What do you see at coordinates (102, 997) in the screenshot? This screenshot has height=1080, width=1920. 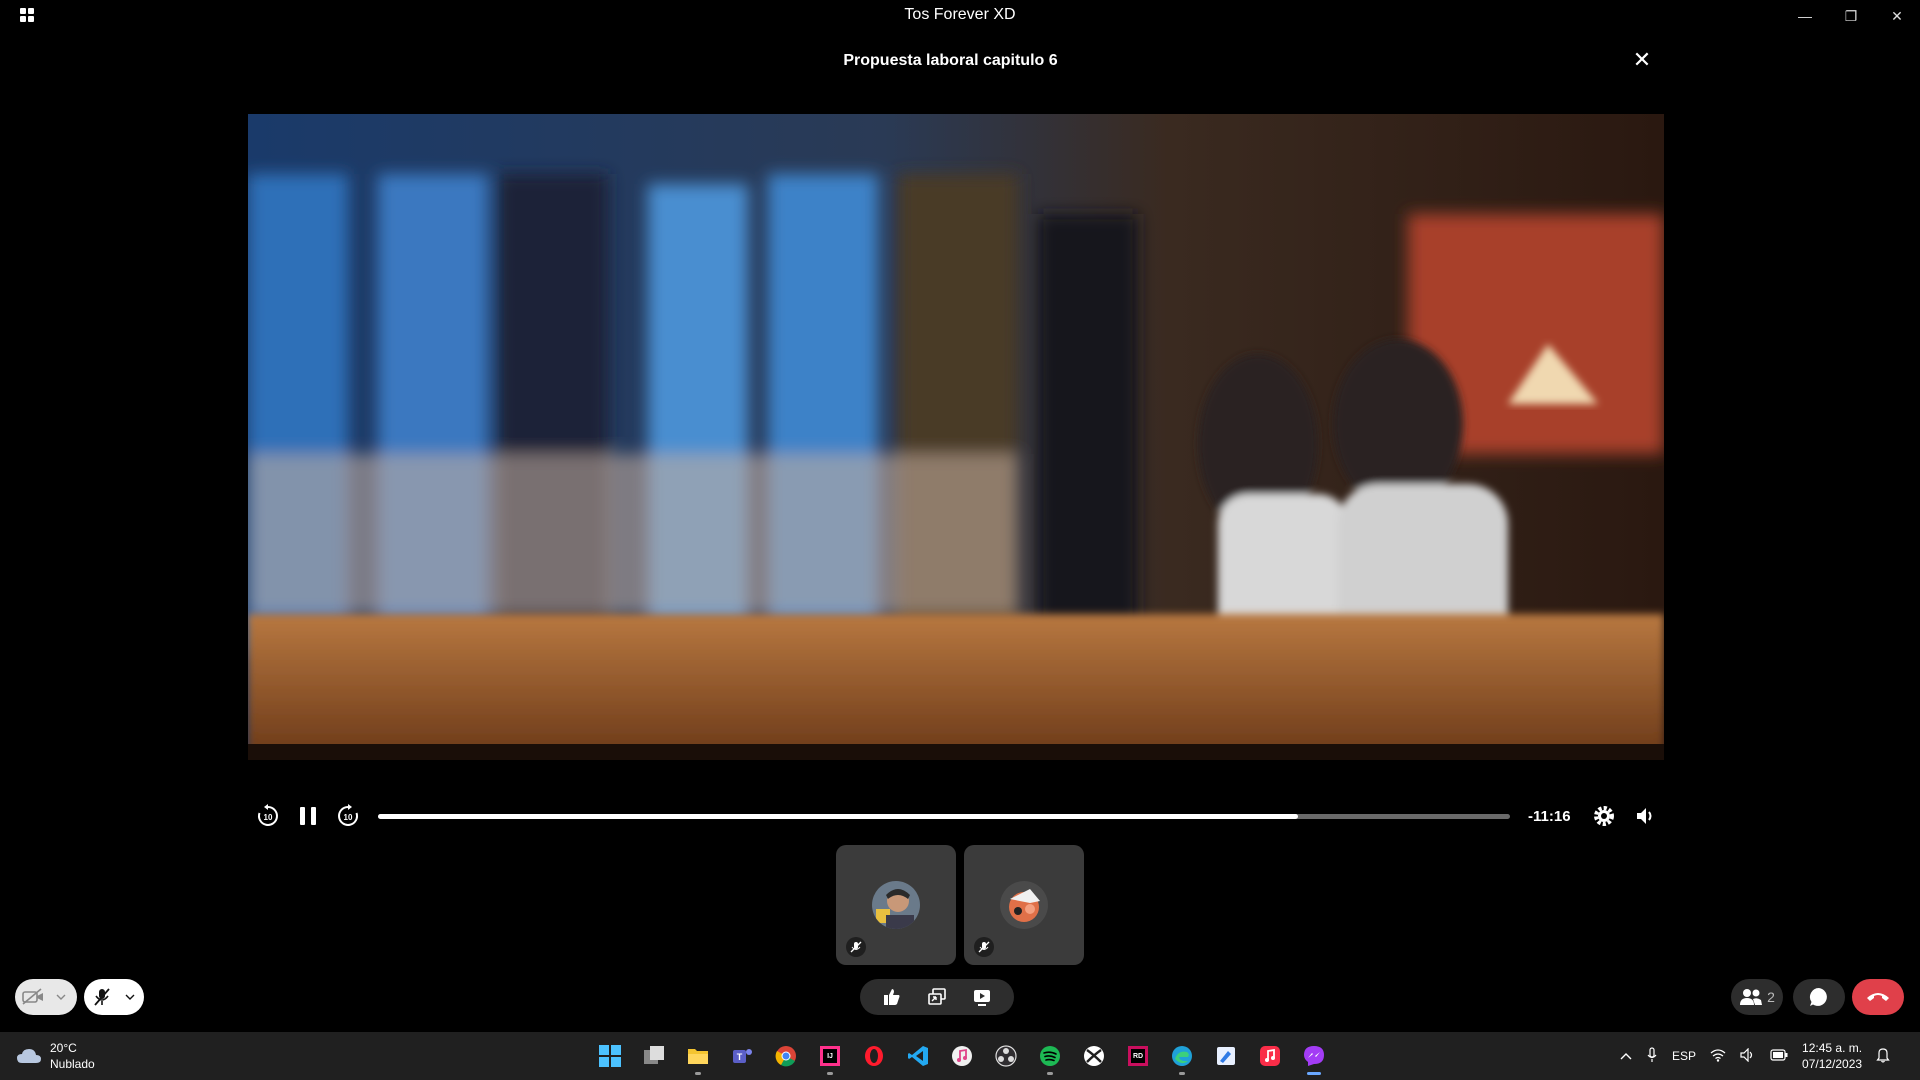 I see `mic-off-icon` at bounding box center [102, 997].